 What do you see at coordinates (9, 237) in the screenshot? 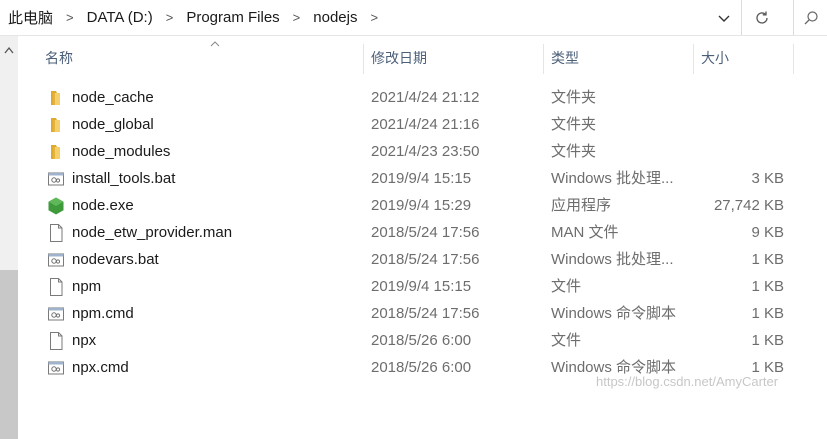
I see `nav-pane-scrollbar` at bounding box center [9, 237].